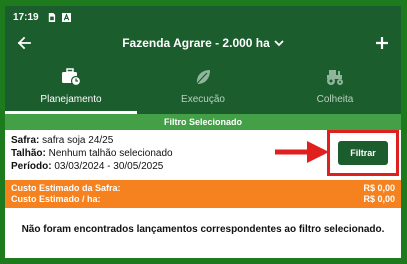 This screenshot has height=264, width=407. What do you see at coordinates (107, 166) in the screenshot?
I see `periodo-value: 03/03/2024 - 30/05/2025` at bounding box center [107, 166].